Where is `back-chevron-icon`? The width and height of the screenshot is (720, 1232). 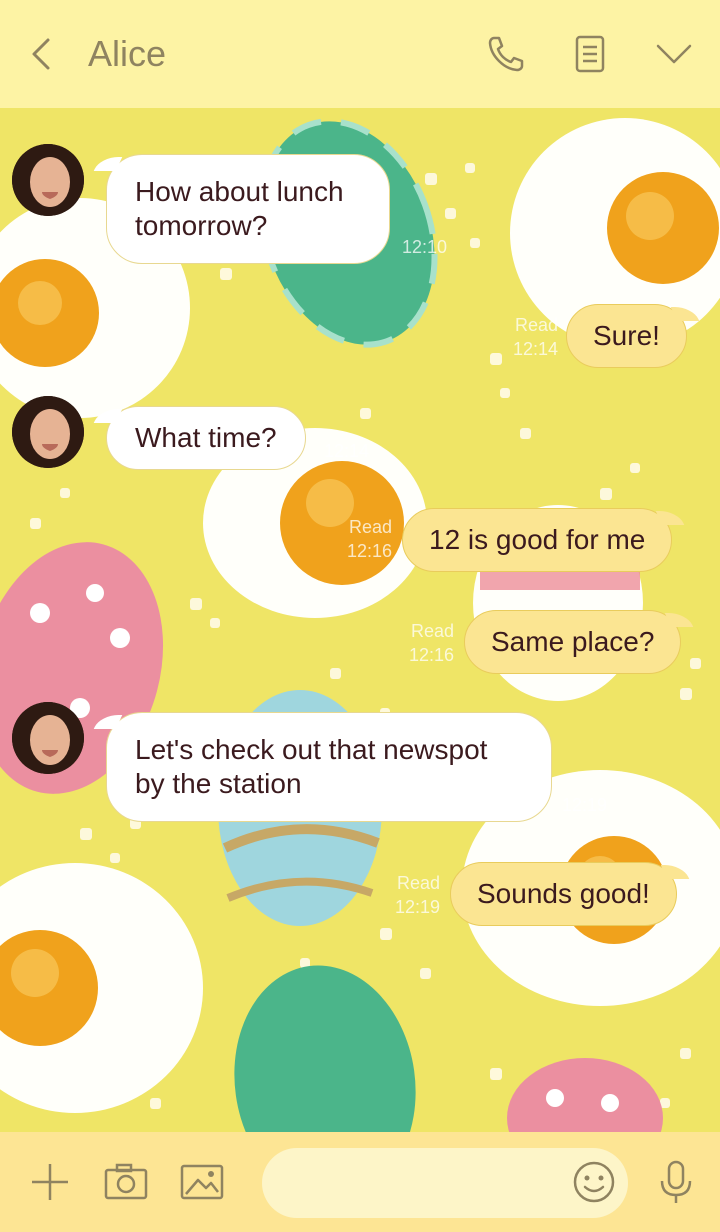 back-chevron-icon is located at coordinates (42, 54).